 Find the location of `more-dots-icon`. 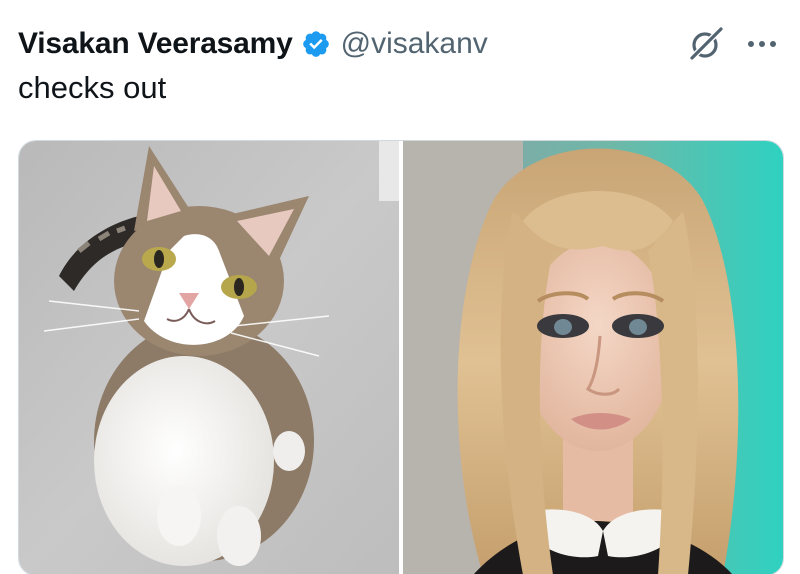

more-dots-icon is located at coordinates (762, 44).